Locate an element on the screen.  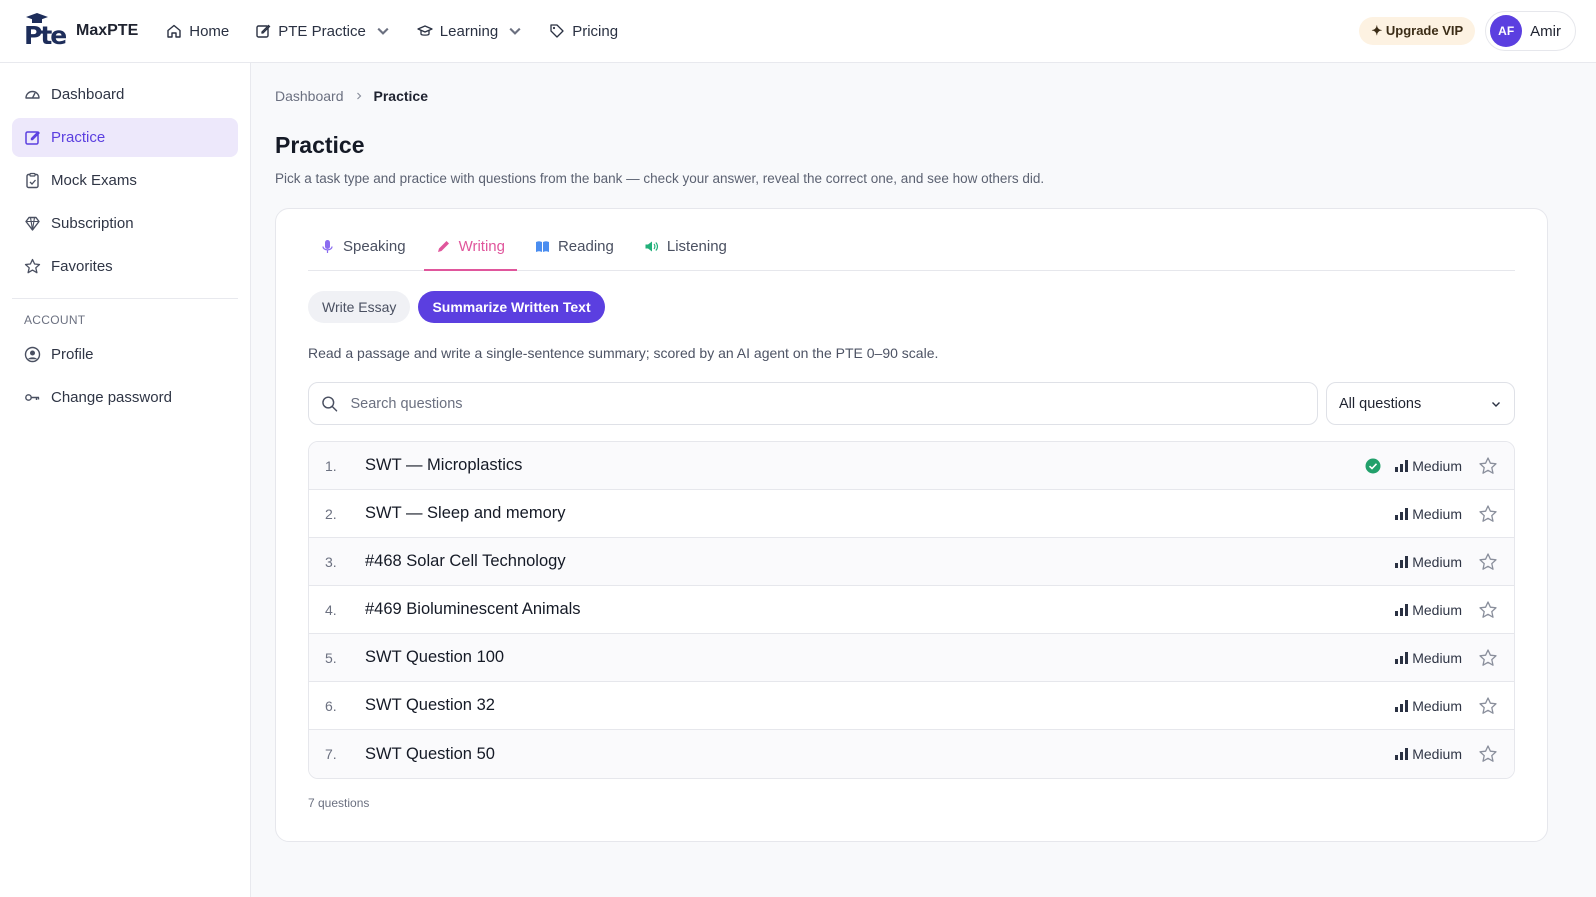
logo: Pte MaxPTE is located at coordinates (81, 31).